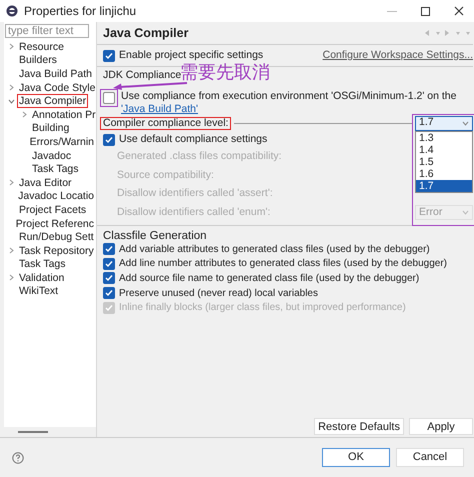  I want to click on tree-item: Javadoc, so click(52, 155).